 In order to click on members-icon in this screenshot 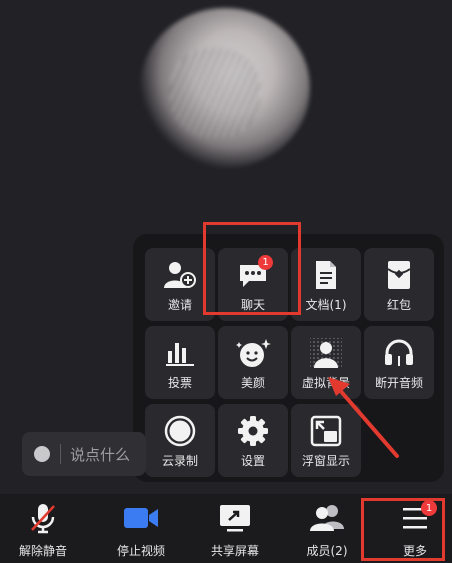, I will do `click(327, 518)`.